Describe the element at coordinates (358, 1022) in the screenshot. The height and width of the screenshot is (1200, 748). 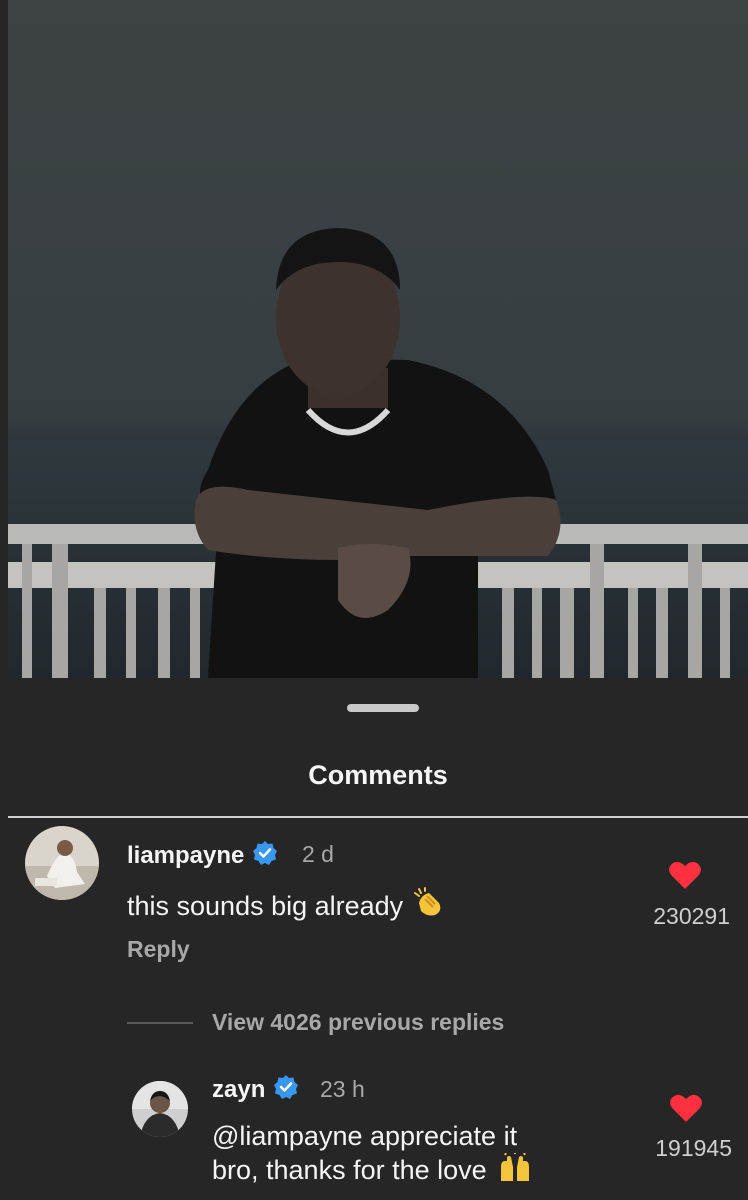
I see `view-previous-replies-button: View 4026 previous replies` at that location.